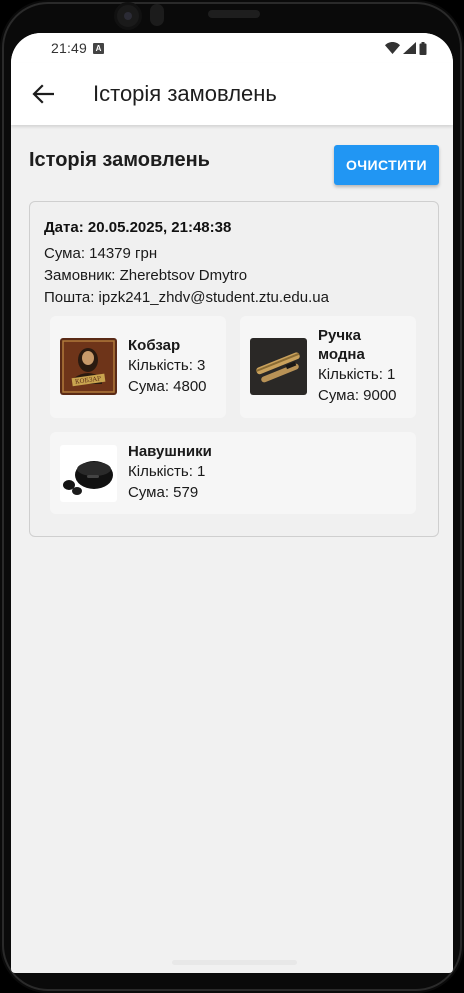 The height and width of the screenshot is (993, 464). Describe the element at coordinates (101, 253) in the screenshot. I see `order-sum: Сума: 14379 грн` at that location.